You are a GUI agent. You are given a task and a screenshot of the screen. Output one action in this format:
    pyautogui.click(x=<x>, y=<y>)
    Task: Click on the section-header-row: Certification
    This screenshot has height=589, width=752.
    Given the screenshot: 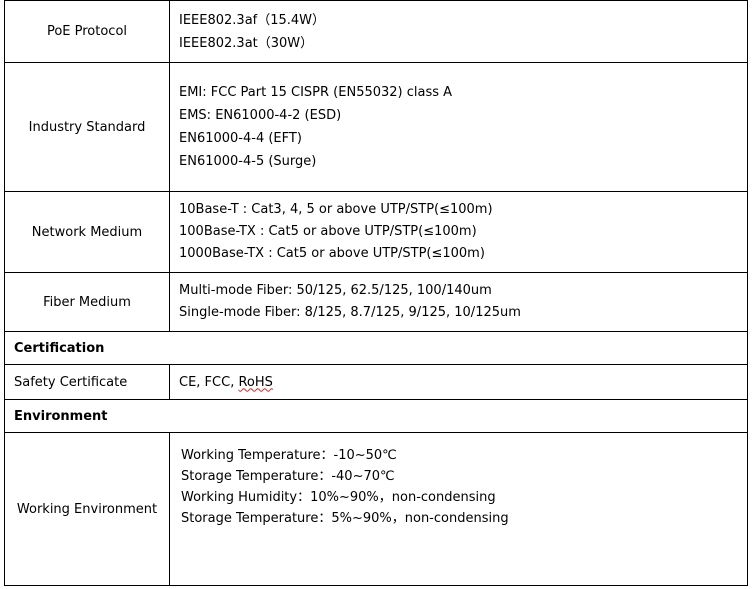 What is the action you would take?
    pyautogui.click(x=376, y=348)
    